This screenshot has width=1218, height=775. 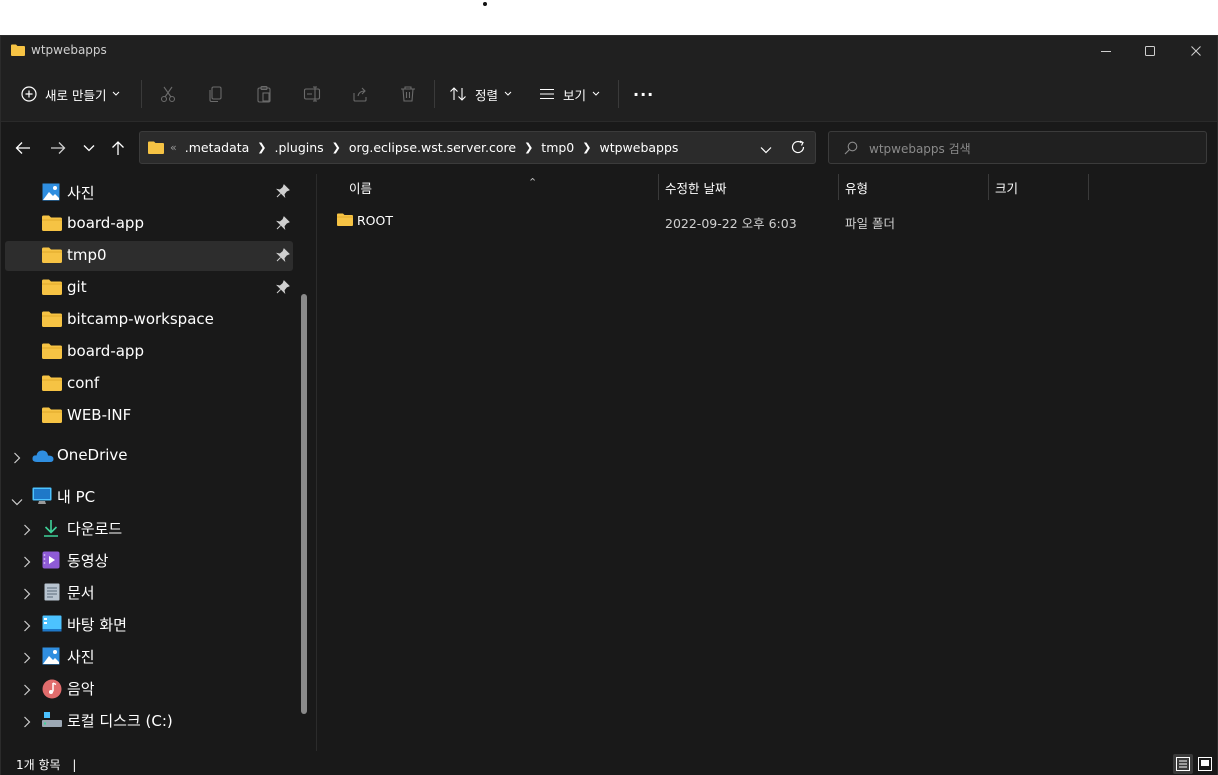 I want to click on column-type-label: 유형, so click(x=857, y=188).